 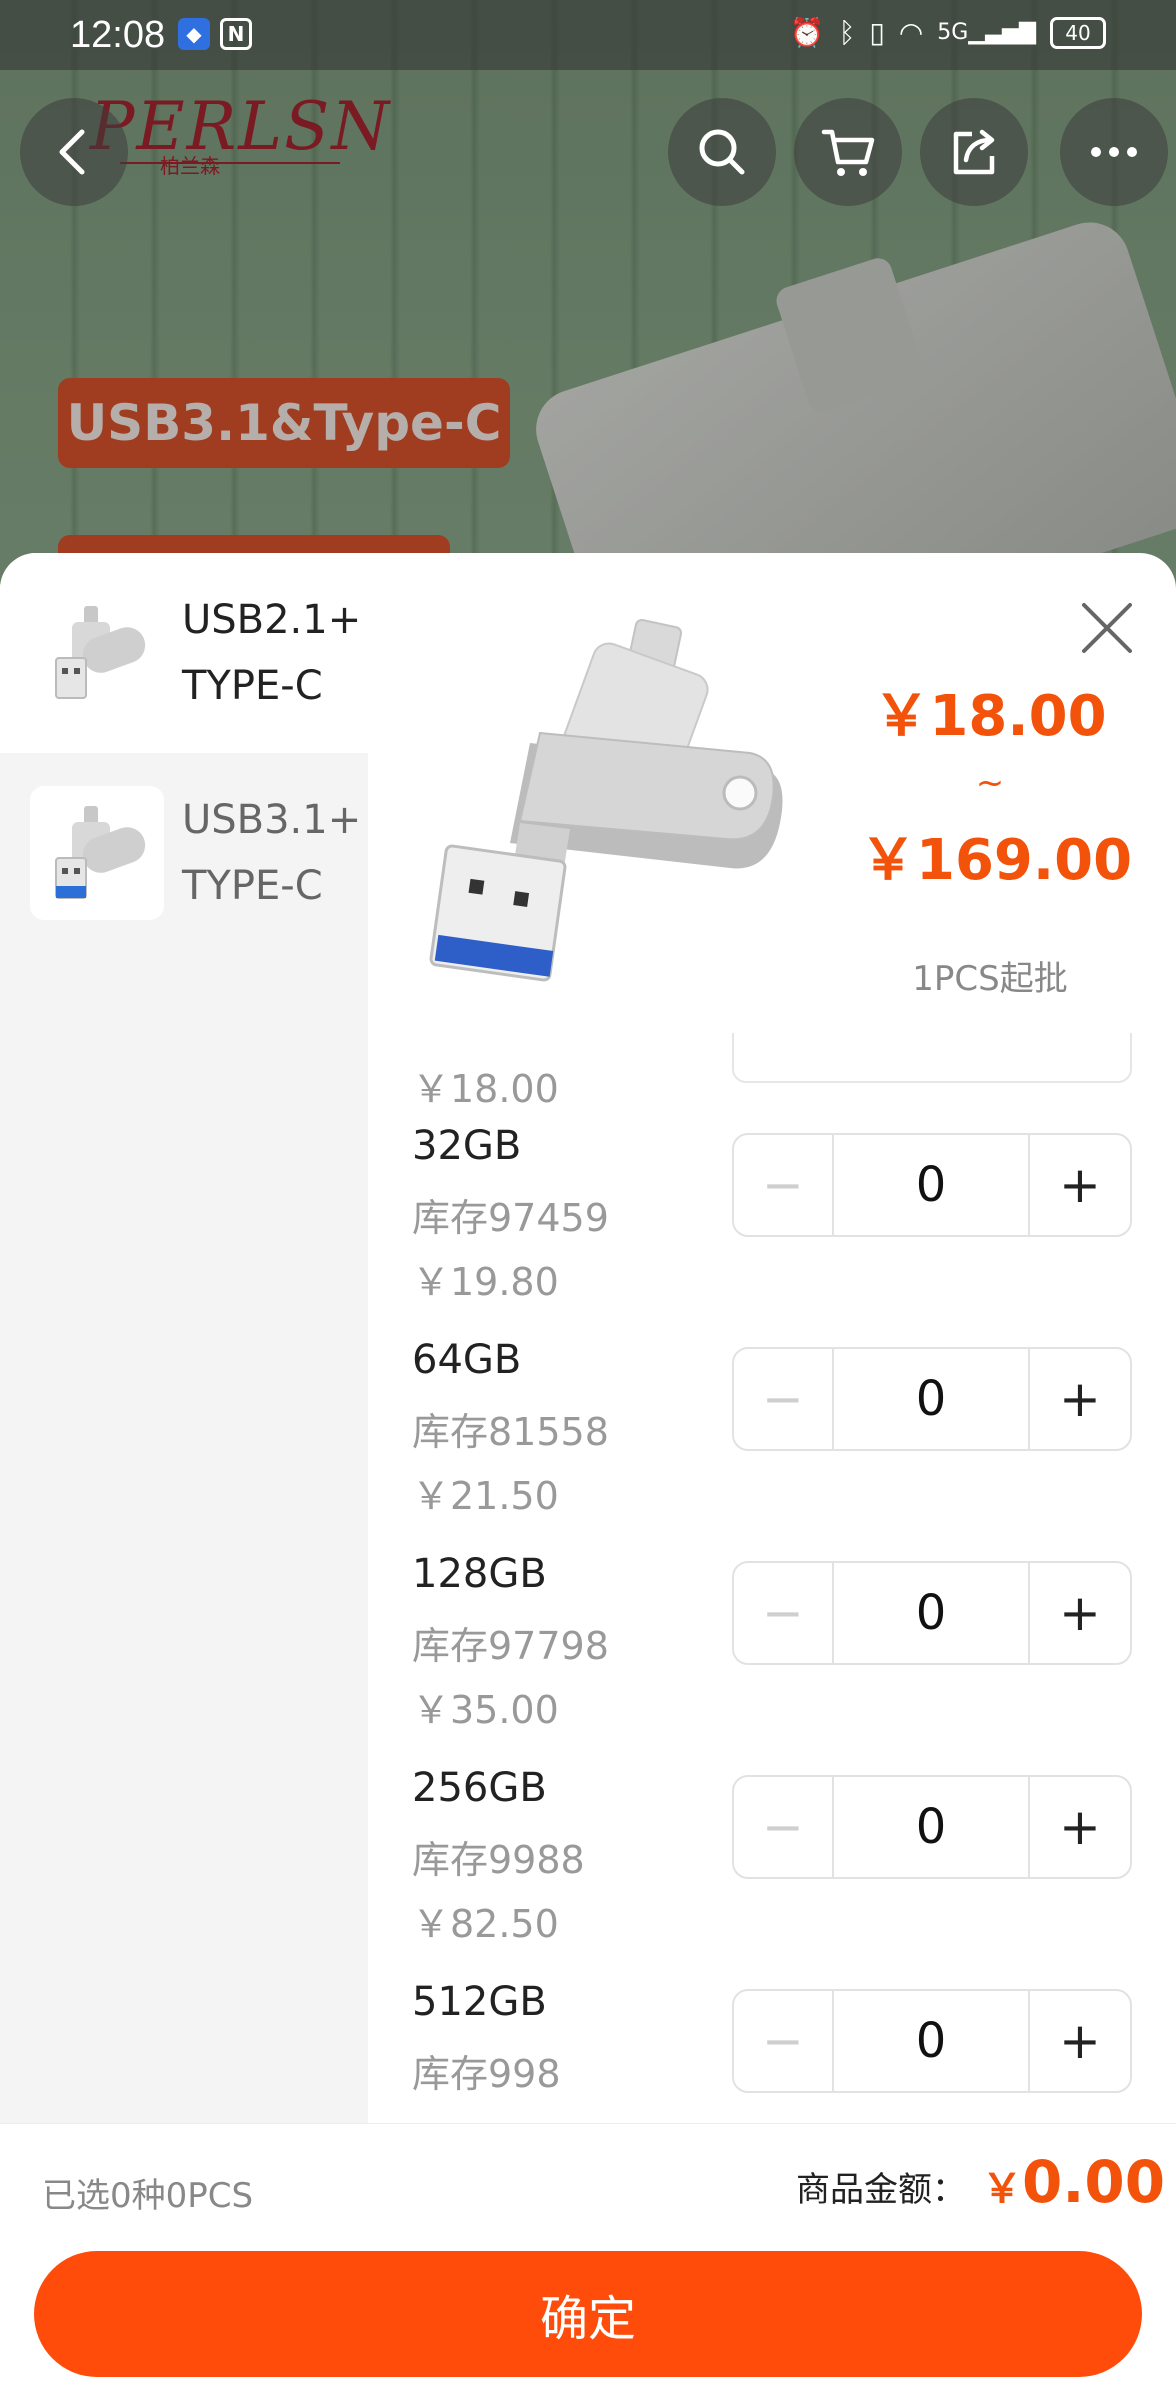 What do you see at coordinates (498, 1860) in the screenshot?
I see `sku-stock: 库存9988` at bounding box center [498, 1860].